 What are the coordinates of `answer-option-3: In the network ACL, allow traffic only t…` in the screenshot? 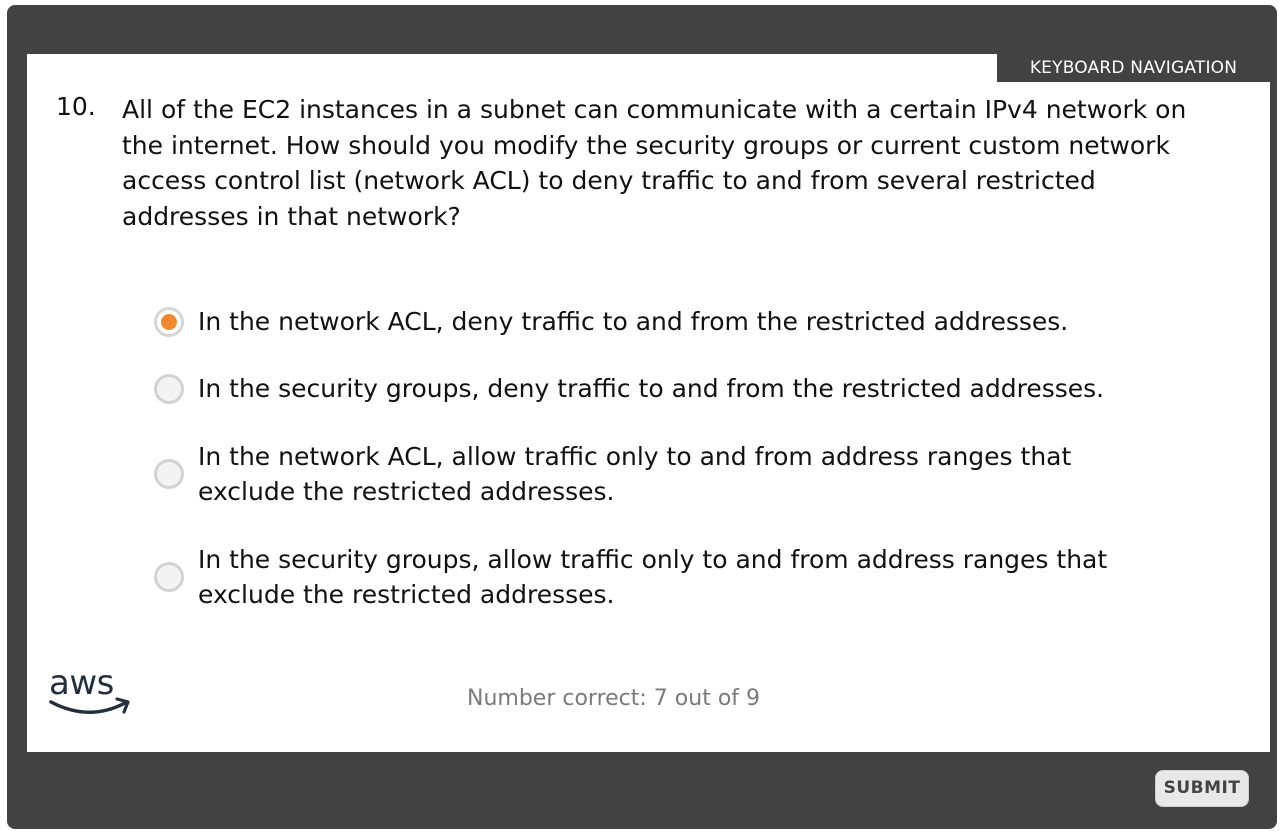 It's located at (654, 474).